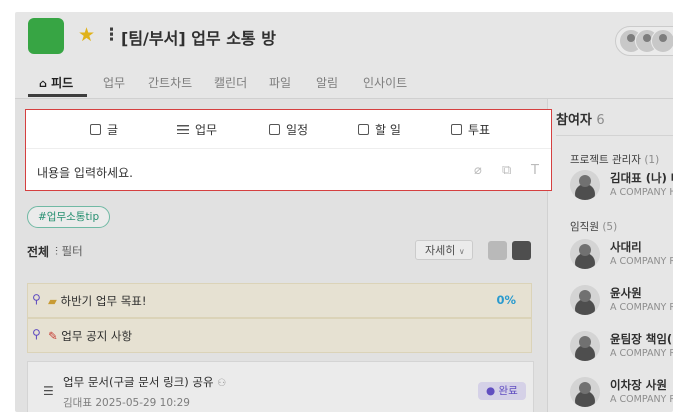 This screenshot has height=419, width=688. I want to click on pinned-post-title: ▰ 하반기 업무 목표!, so click(97, 301).